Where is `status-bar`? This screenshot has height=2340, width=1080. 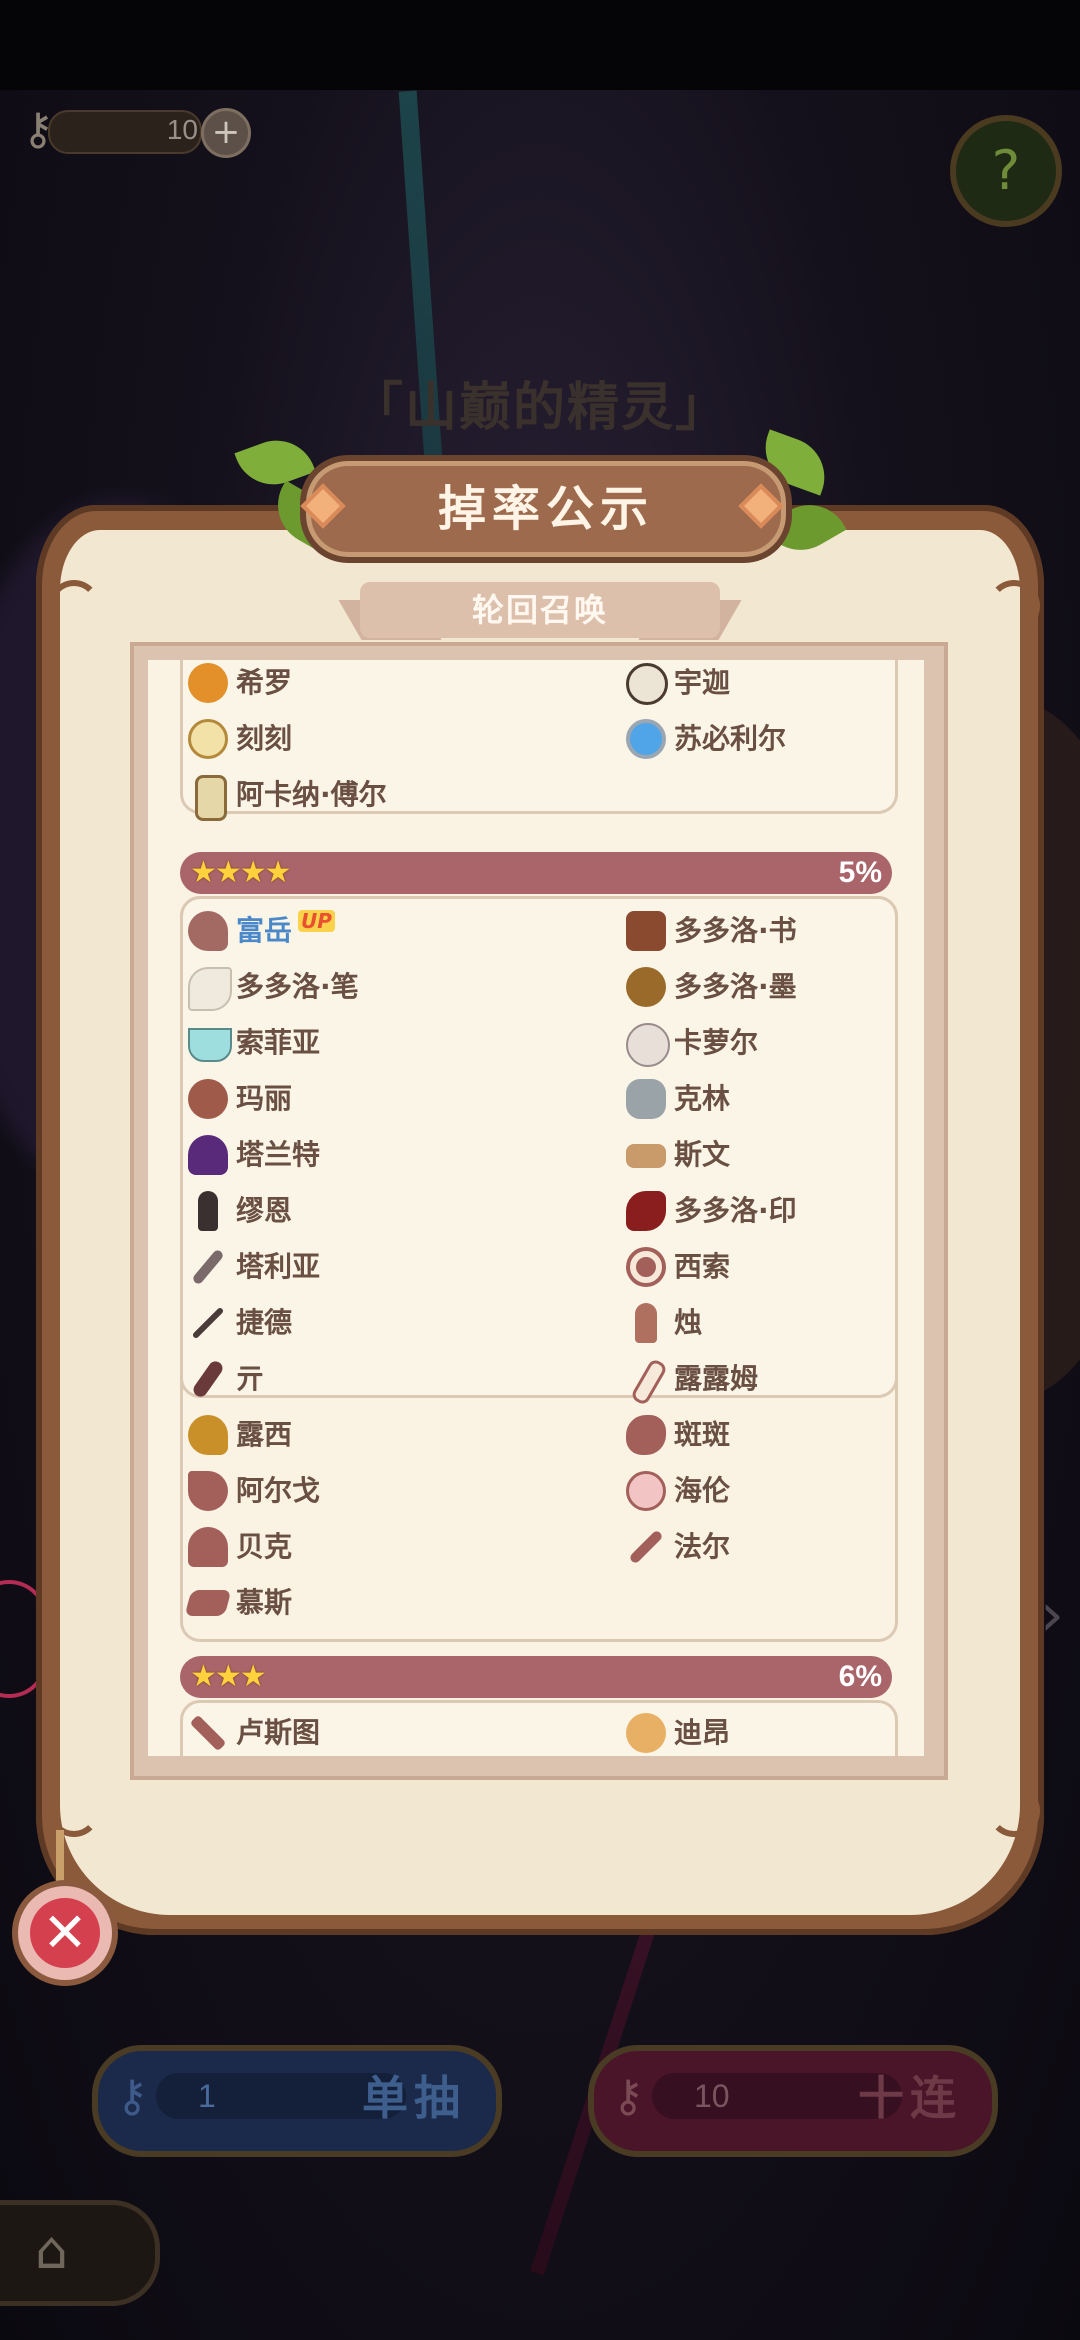 status-bar is located at coordinates (540, 45).